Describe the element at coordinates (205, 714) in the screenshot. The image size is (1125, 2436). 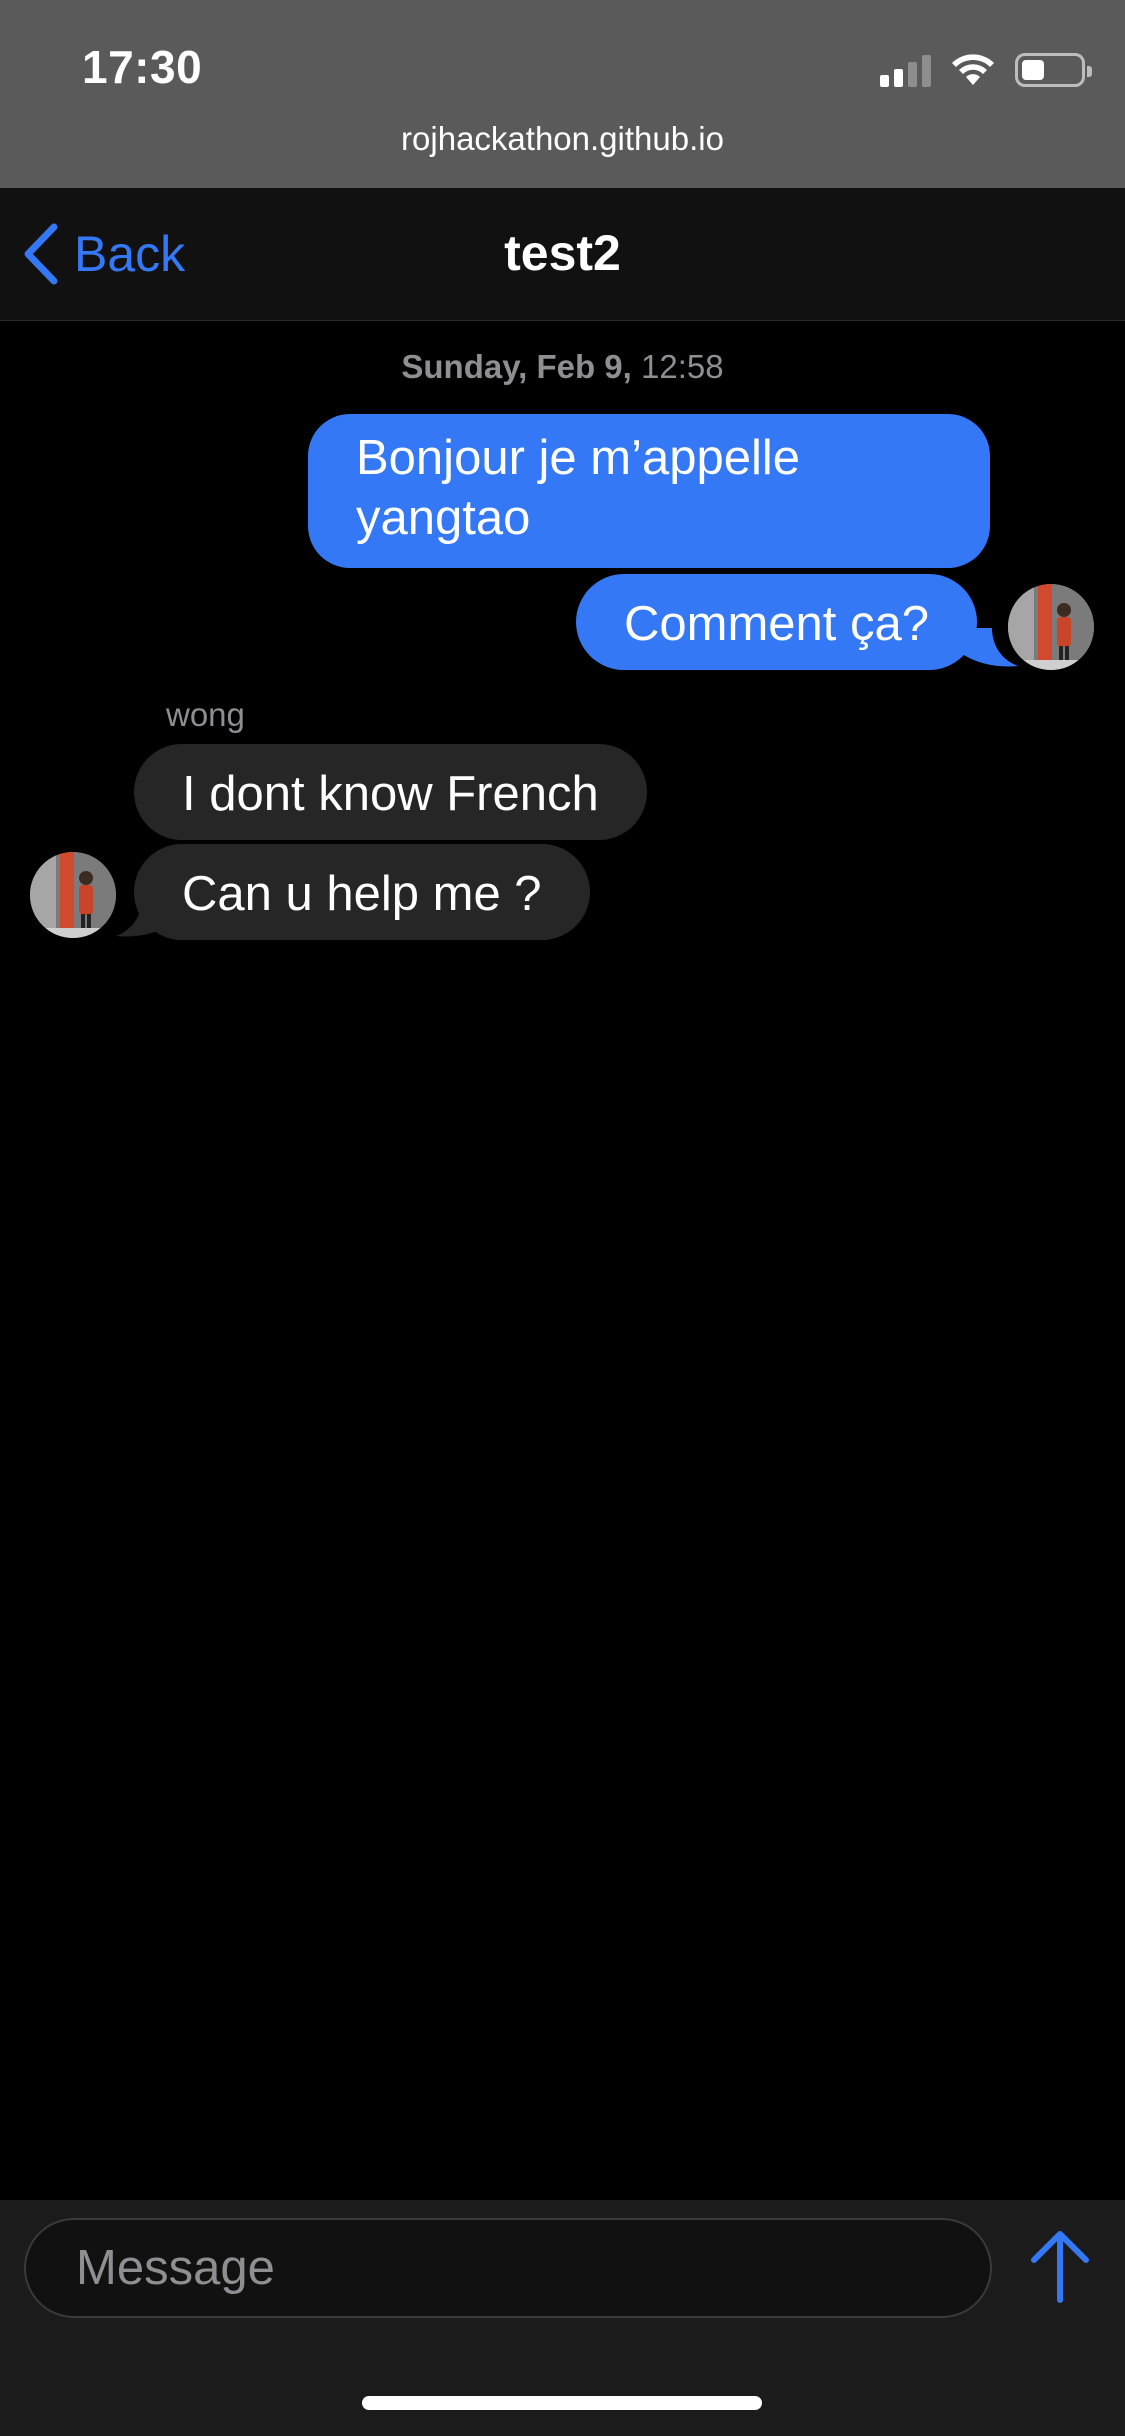
I see `sender-name: wong` at that location.